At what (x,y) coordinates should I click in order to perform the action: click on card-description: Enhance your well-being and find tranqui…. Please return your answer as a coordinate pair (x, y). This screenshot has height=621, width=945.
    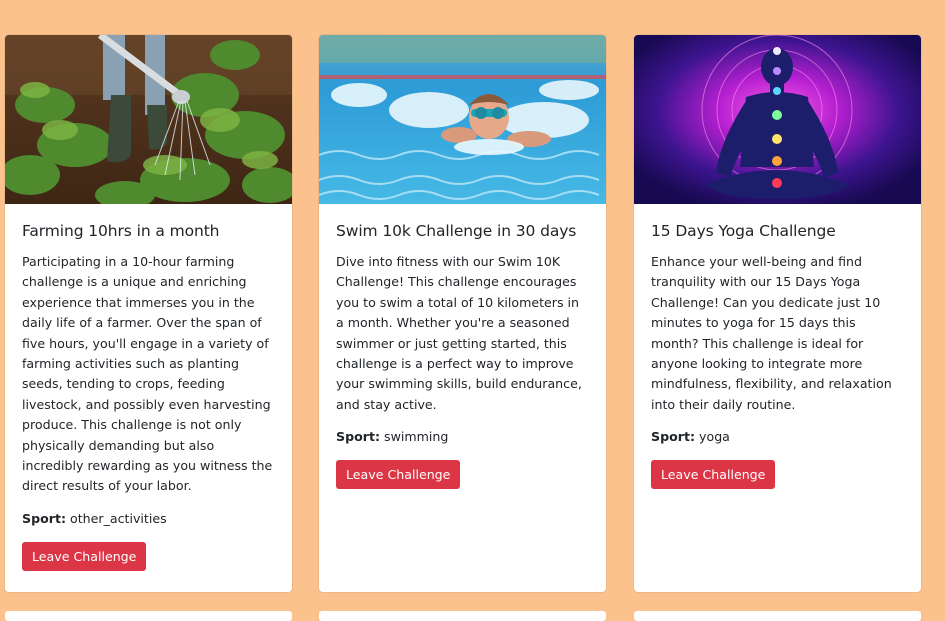
    Looking at the image, I should click on (771, 333).